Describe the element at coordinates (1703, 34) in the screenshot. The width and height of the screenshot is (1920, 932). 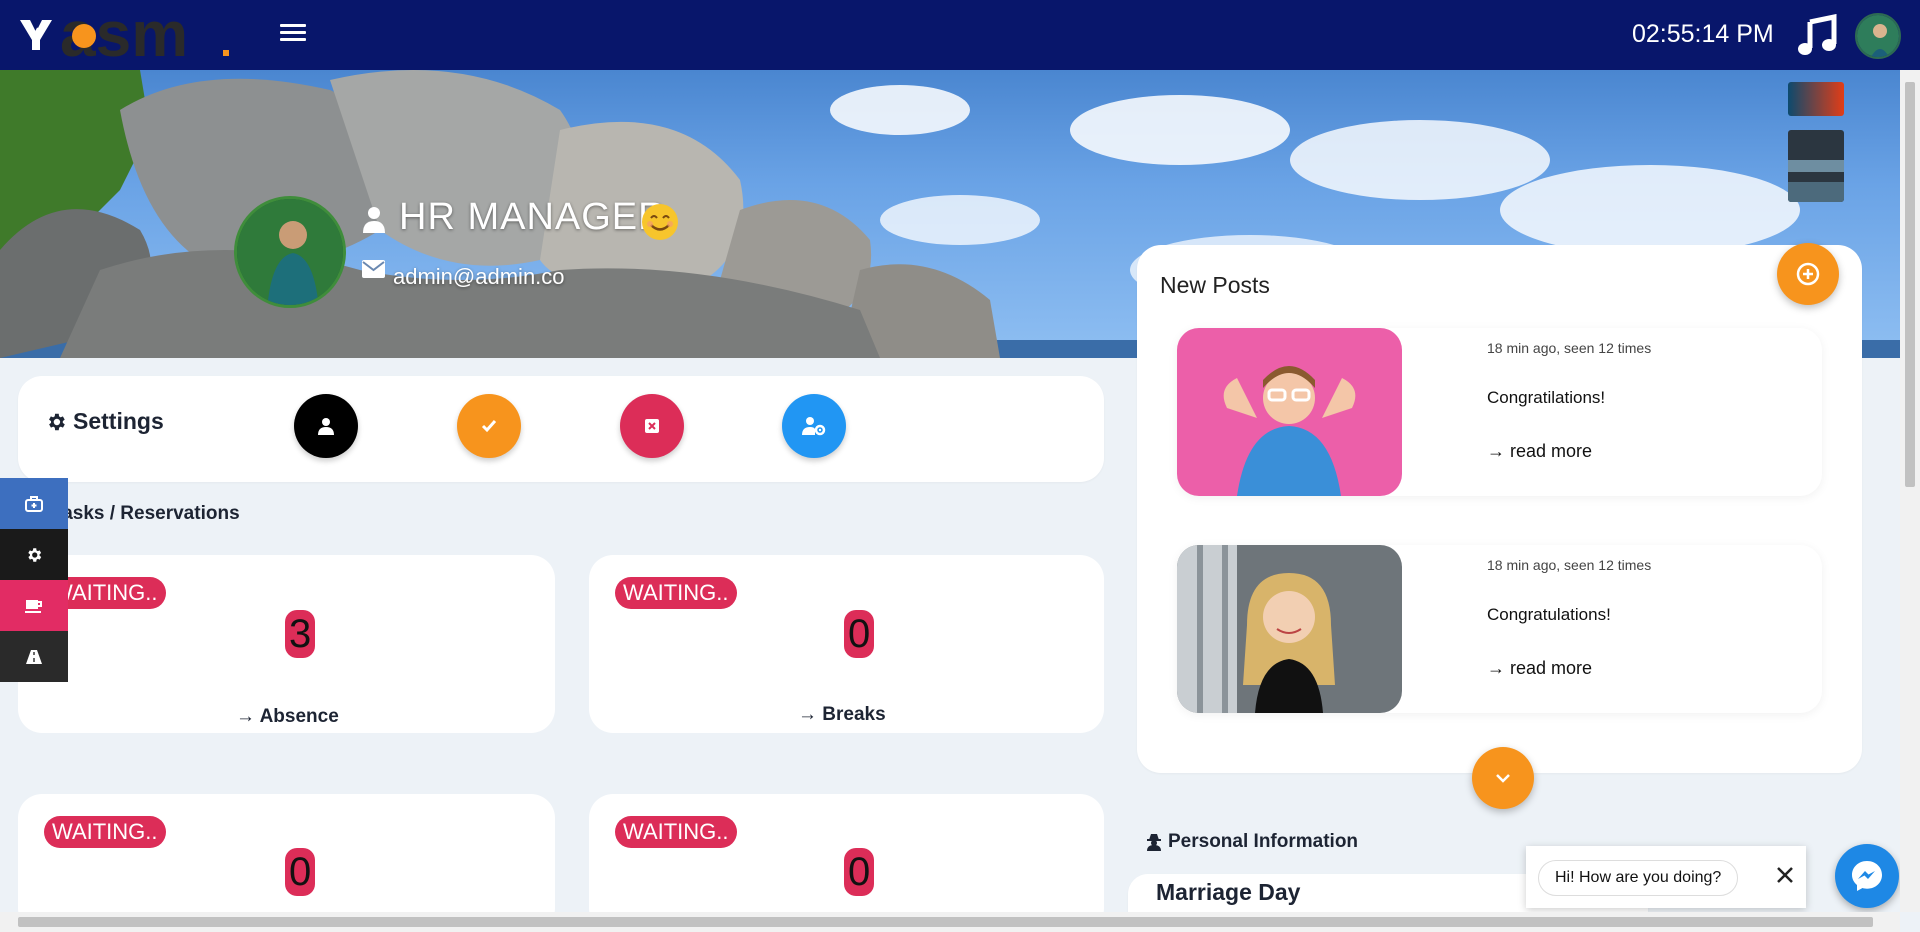
I see `clock: 02:55:14 PM` at that location.